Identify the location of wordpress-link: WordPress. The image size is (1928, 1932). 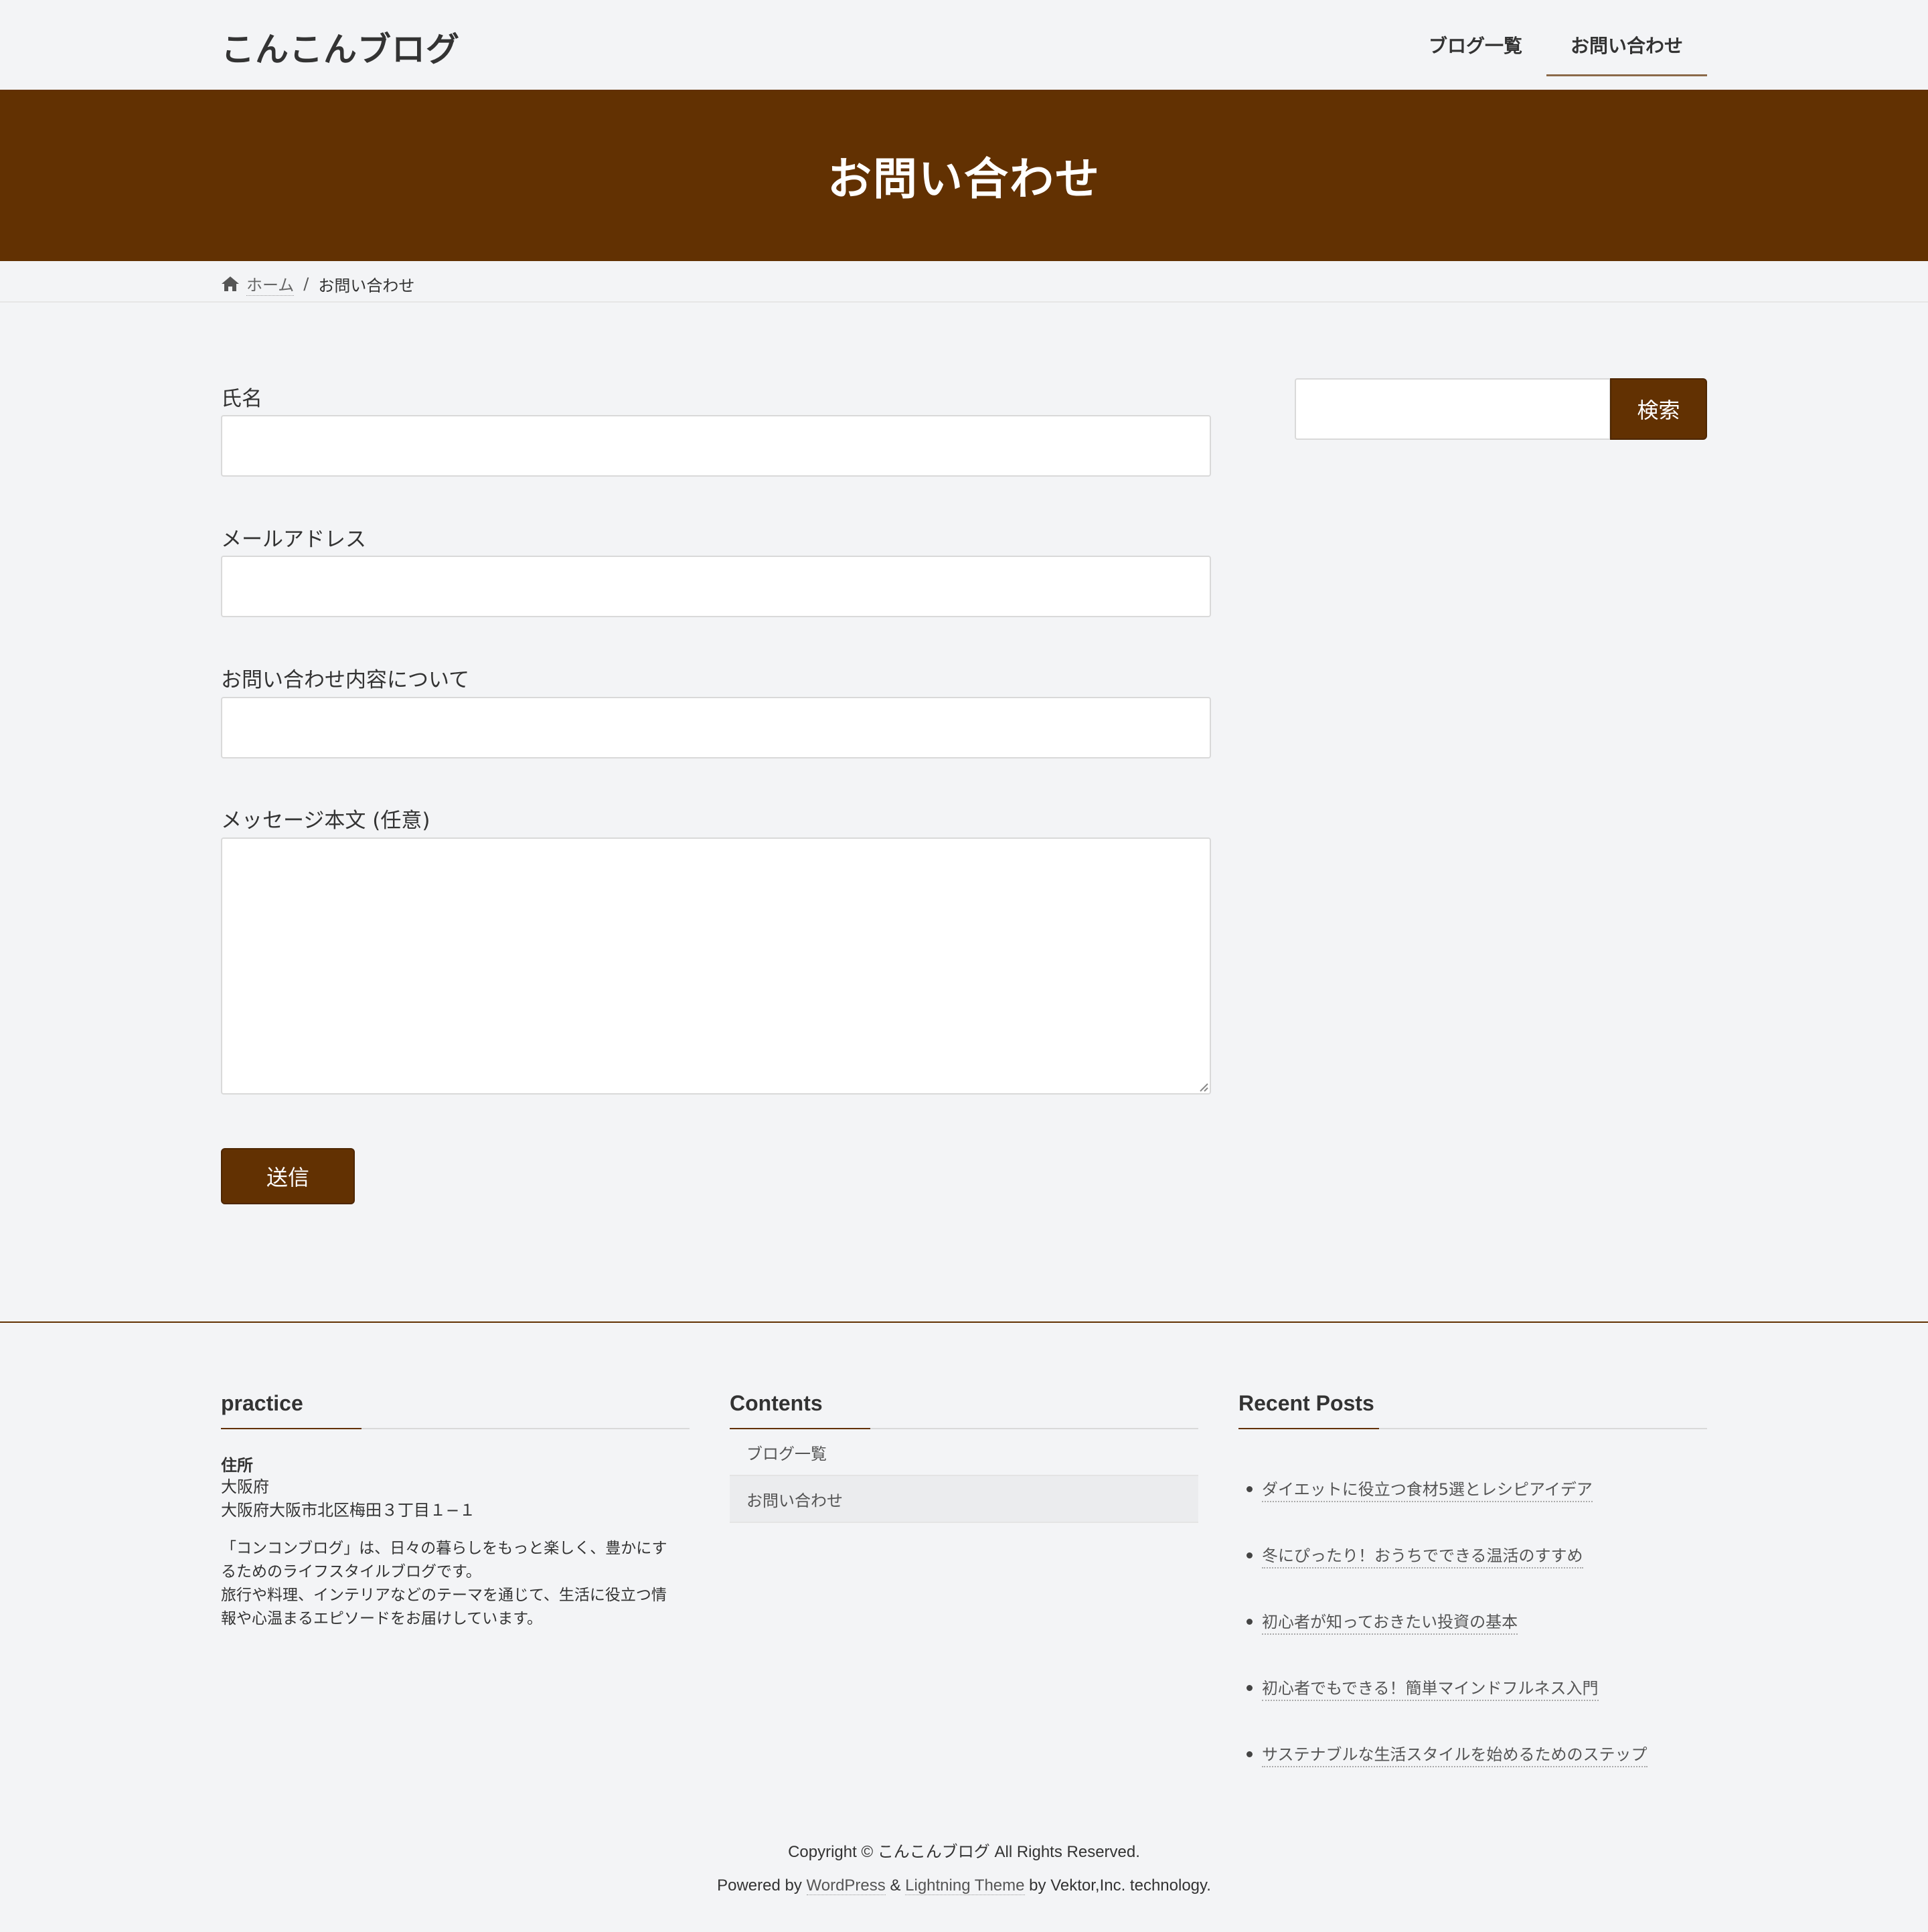
(846, 1886).